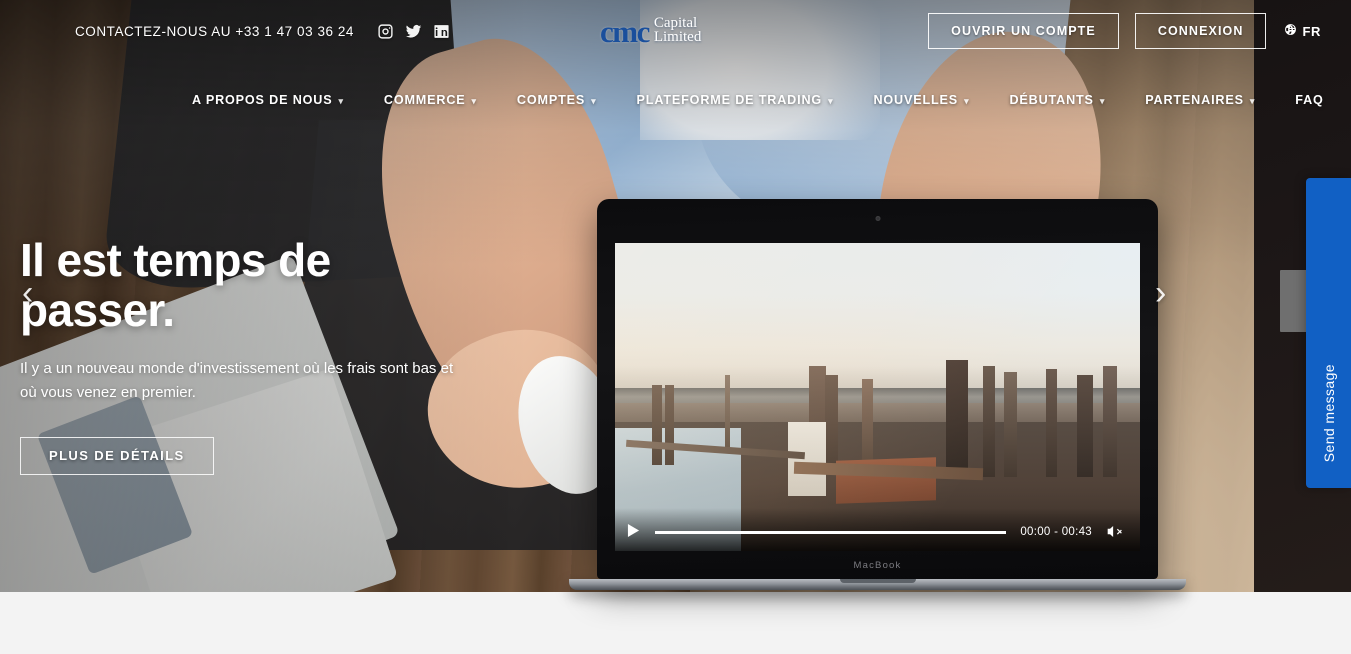 The height and width of the screenshot is (654, 1351). What do you see at coordinates (441, 31) in the screenshot?
I see `linkedin-icon` at bounding box center [441, 31].